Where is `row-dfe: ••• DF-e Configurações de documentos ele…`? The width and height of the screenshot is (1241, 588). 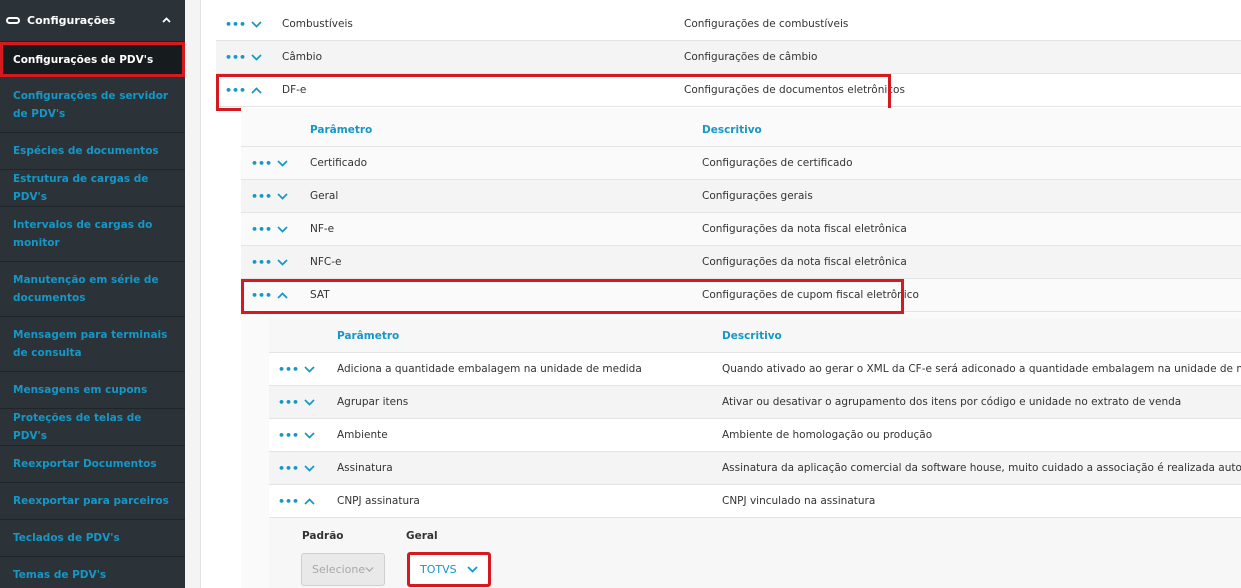
row-dfe: ••• DF-e Configurações de documentos ele… is located at coordinates (728, 90).